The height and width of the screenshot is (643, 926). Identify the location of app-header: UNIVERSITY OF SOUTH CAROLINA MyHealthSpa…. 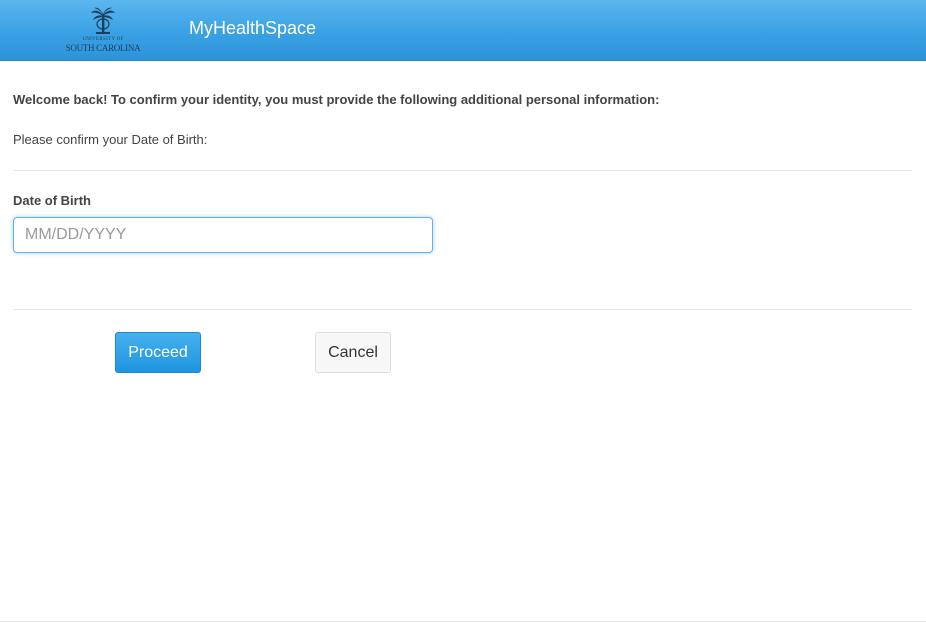
(463, 30).